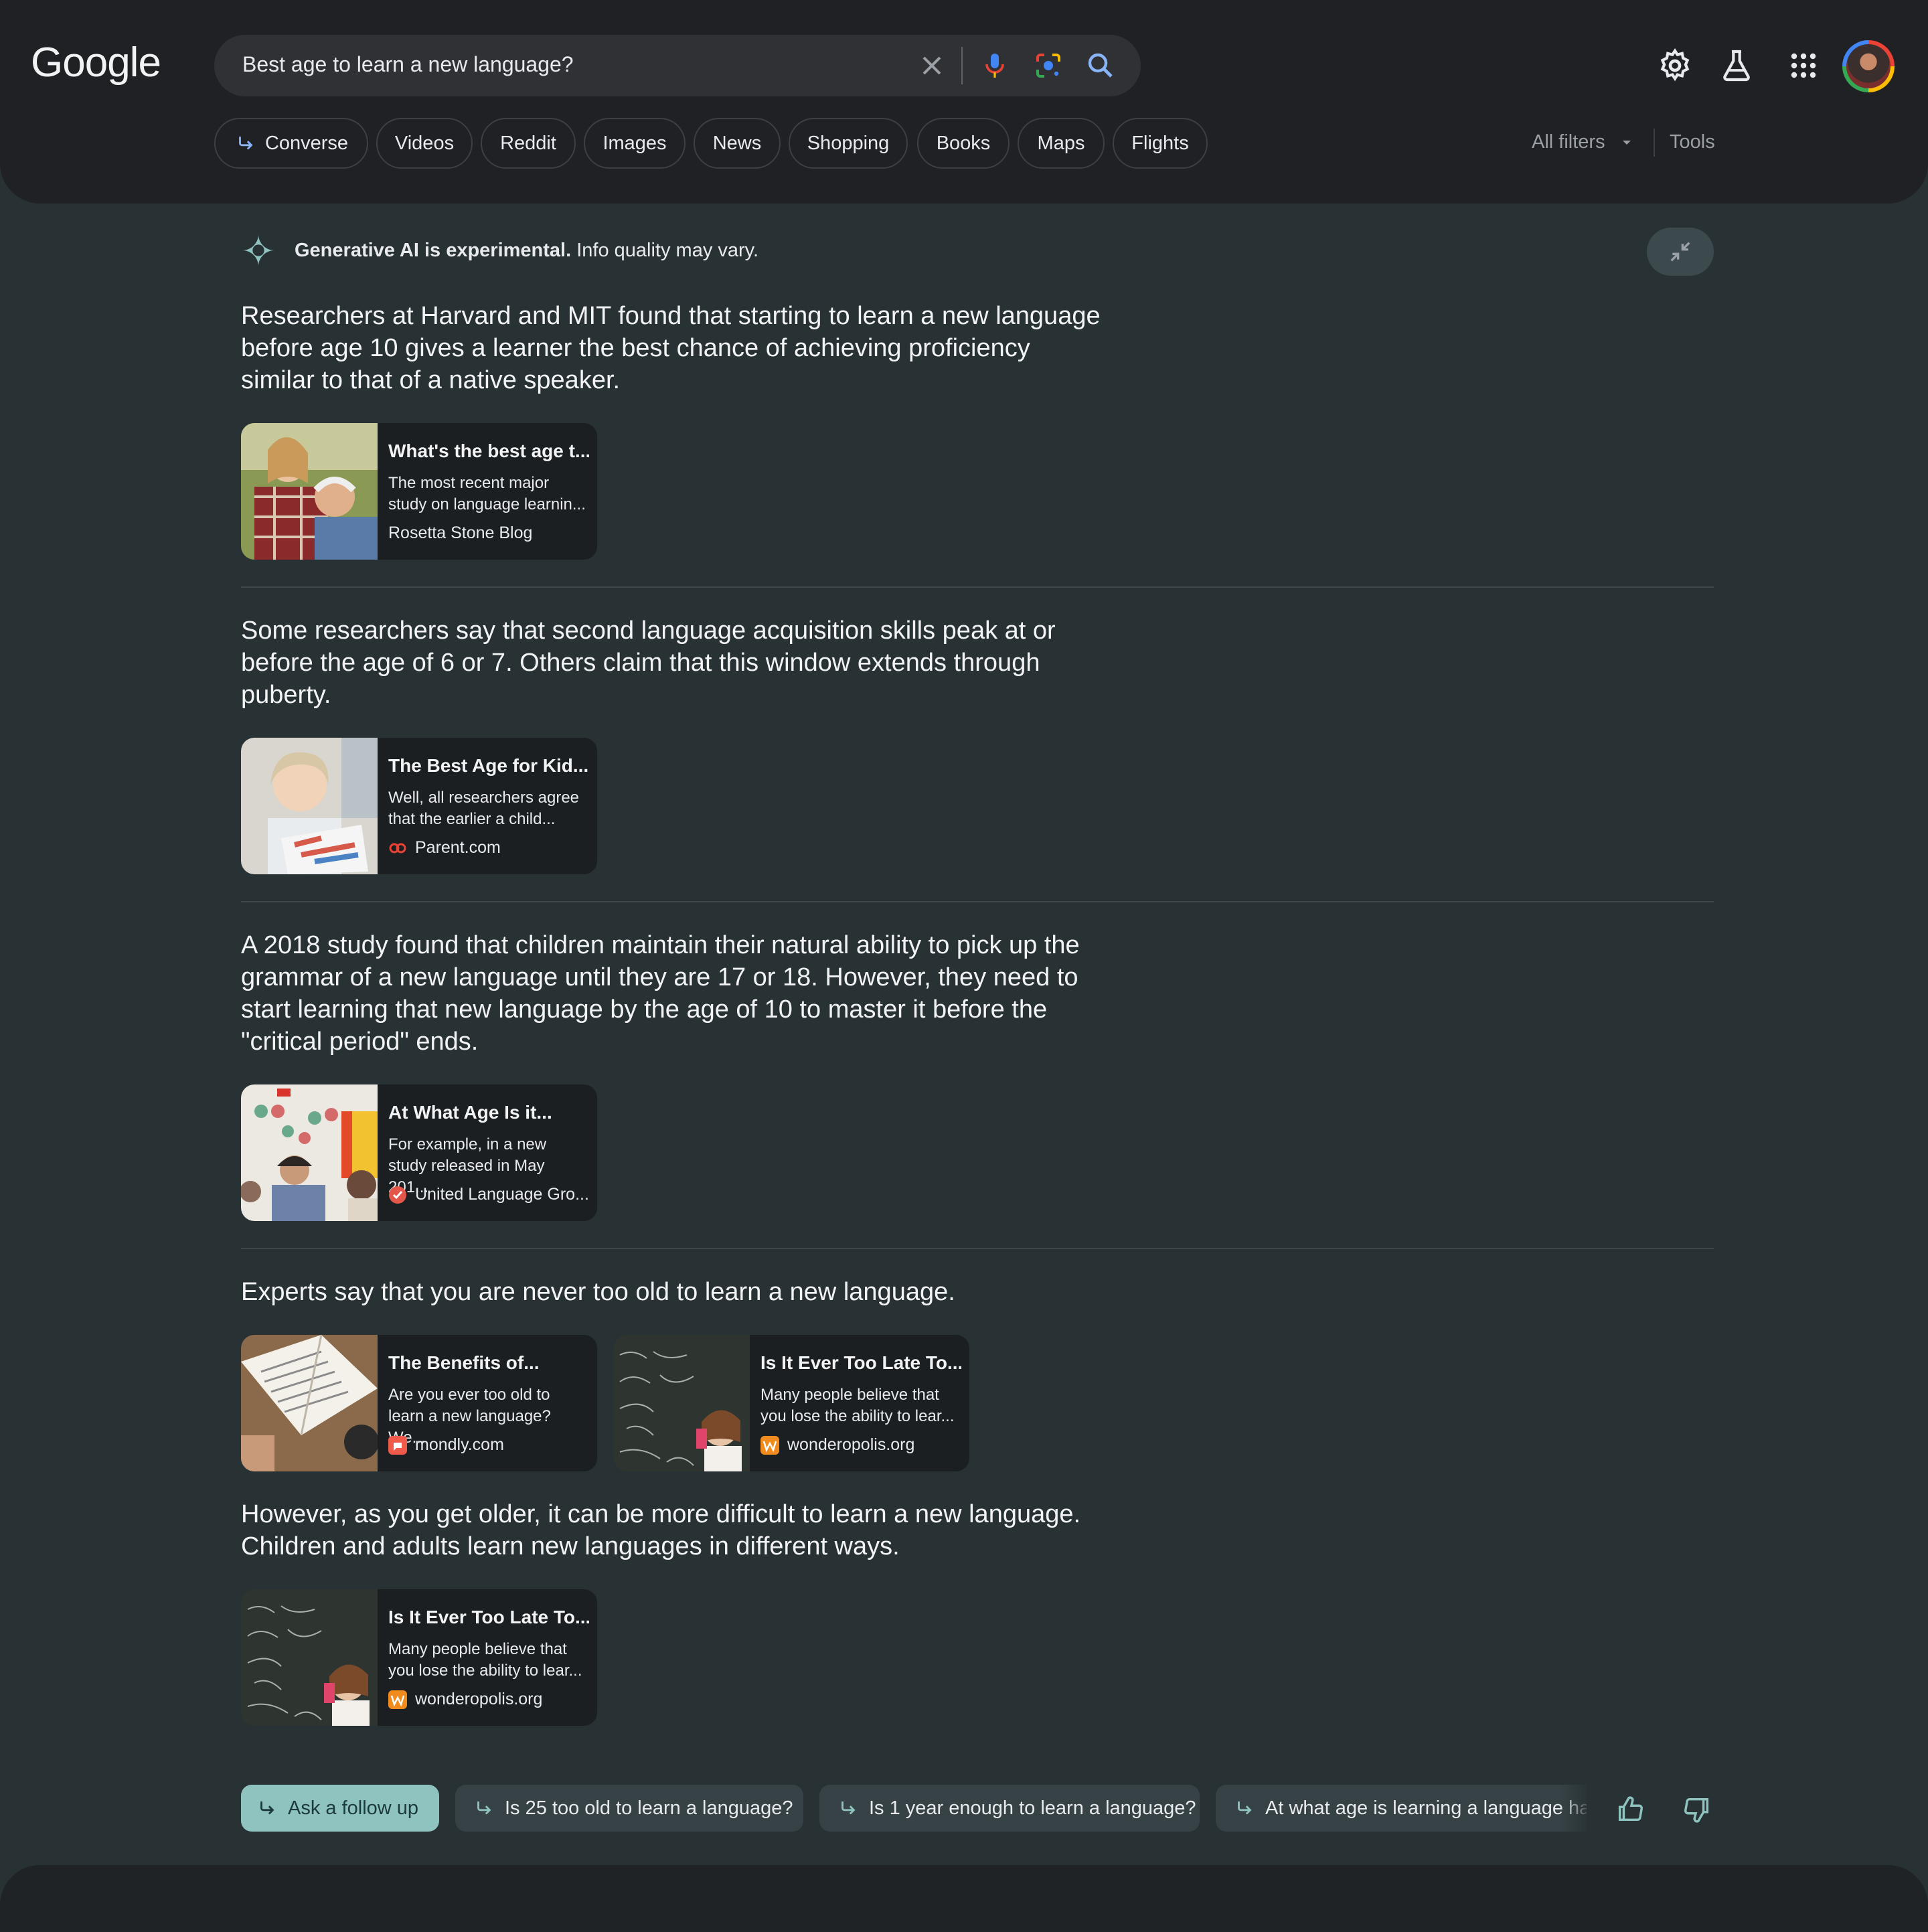  What do you see at coordinates (258, 250) in the screenshot?
I see `gemini-sparkle-icon` at bounding box center [258, 250].